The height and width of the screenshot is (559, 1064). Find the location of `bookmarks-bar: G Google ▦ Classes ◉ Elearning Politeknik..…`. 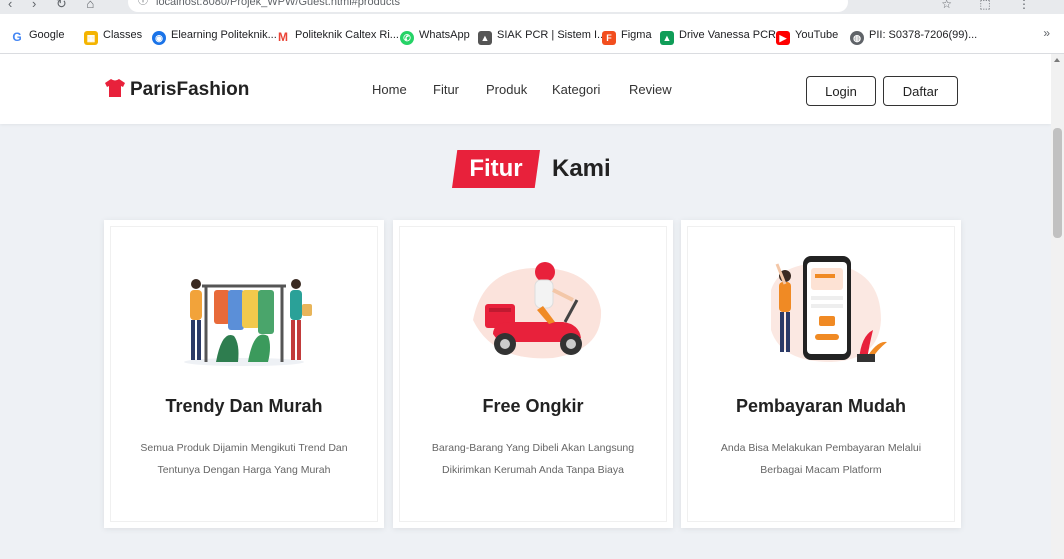

bookmarks-bar: G Google ▦ Classes ◉ Elearning Politeknik..… is located at coordinates (532, 34).